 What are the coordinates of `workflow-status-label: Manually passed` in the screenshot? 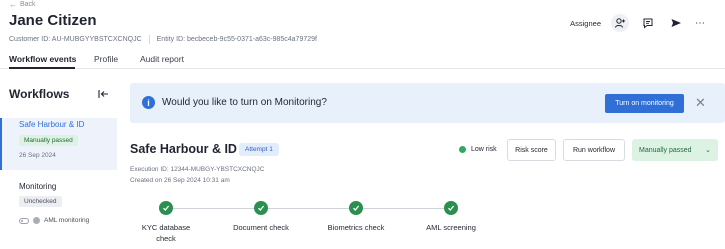 It's located at (665, 150).